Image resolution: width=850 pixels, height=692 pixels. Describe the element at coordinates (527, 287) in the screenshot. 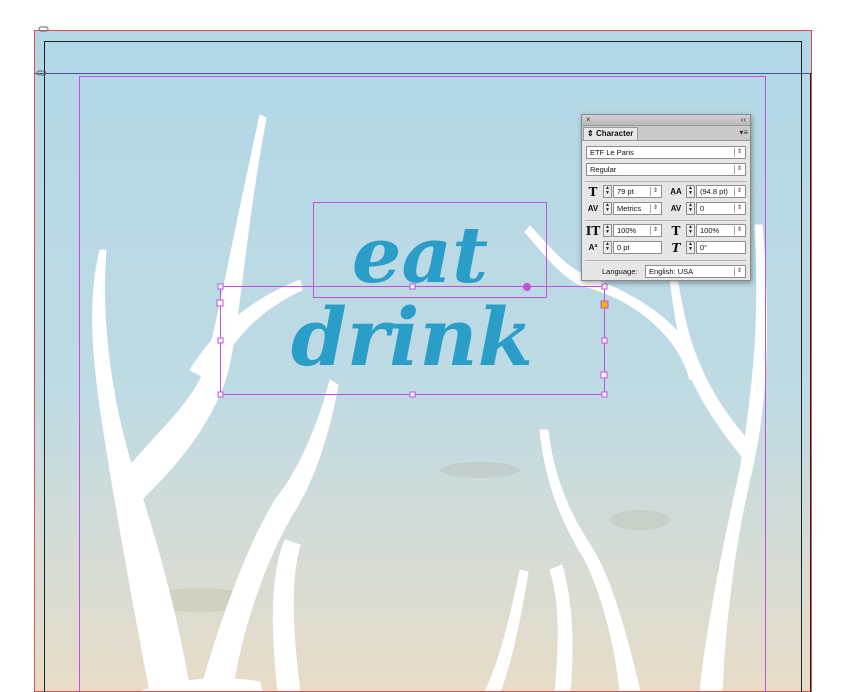

I see `threaded-text-port` at that location.